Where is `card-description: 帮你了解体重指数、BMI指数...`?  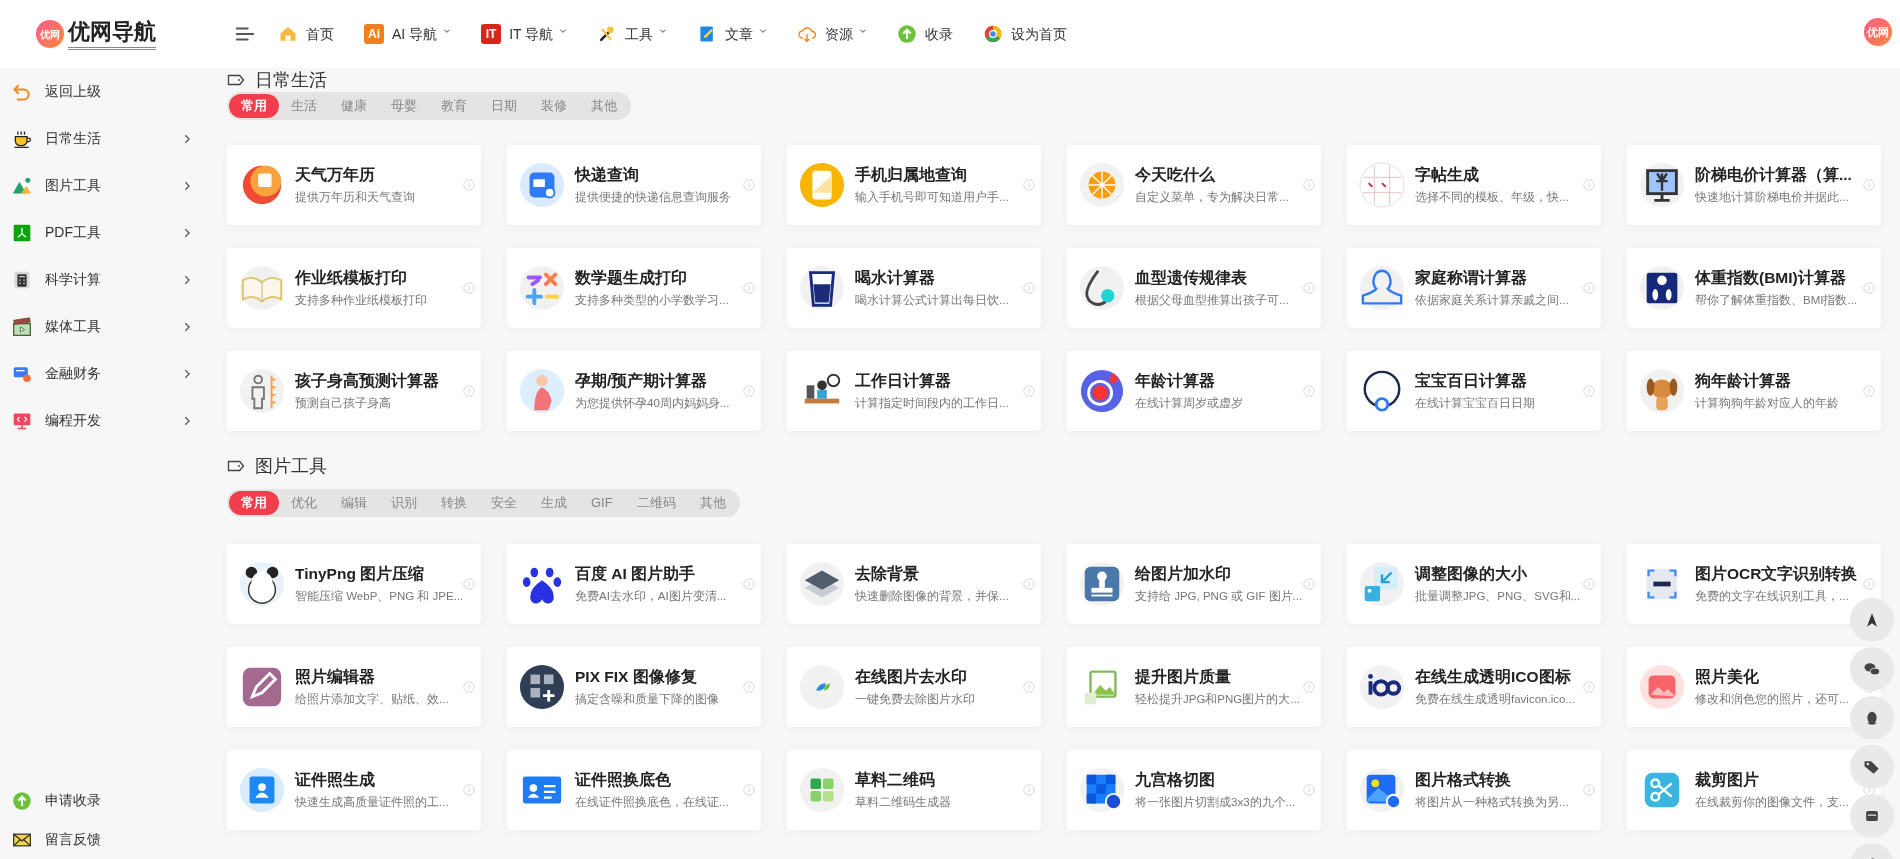 card-description: 帮你了解体重指数、BMI指数... is located at coordinates (1776, 300).